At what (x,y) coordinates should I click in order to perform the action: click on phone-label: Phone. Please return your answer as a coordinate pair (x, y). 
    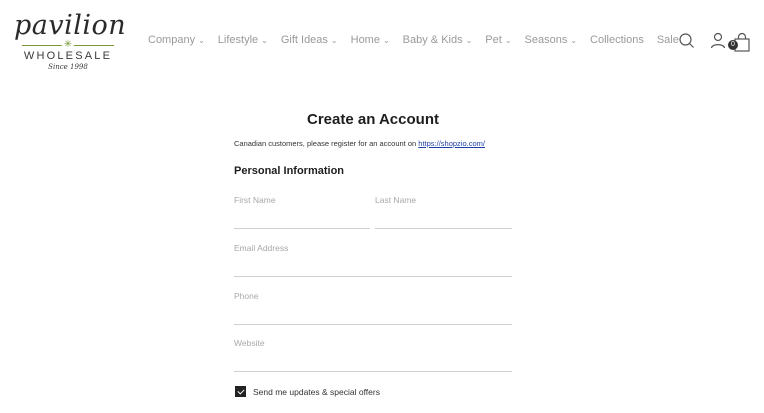
    Looking at the image, I should click on (246, 296).